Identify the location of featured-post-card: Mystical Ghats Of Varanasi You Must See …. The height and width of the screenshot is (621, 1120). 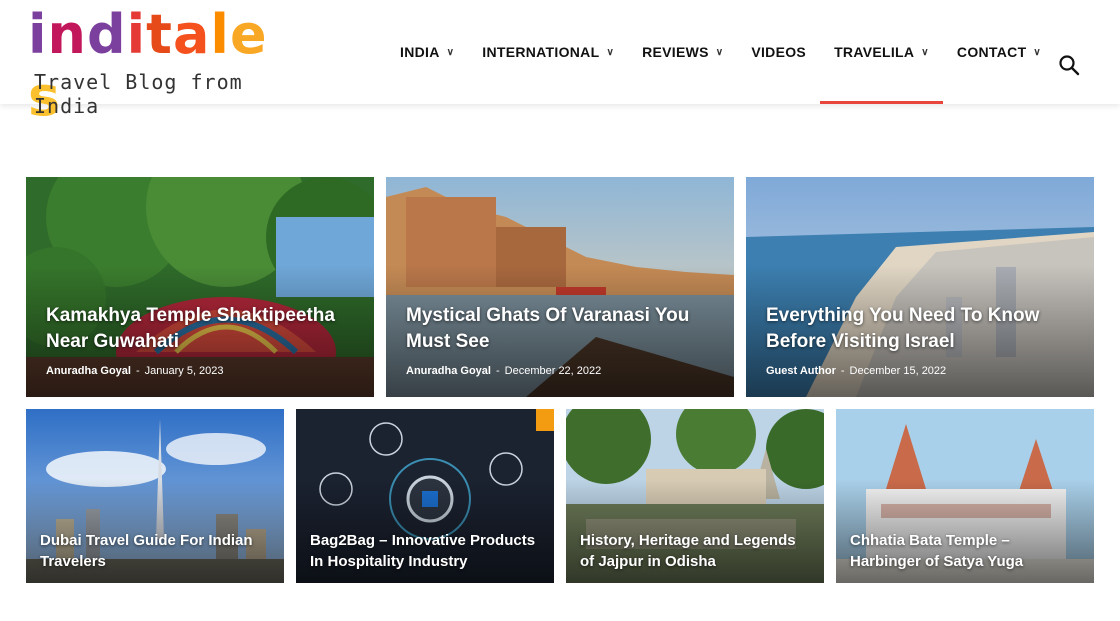
(560, 287).